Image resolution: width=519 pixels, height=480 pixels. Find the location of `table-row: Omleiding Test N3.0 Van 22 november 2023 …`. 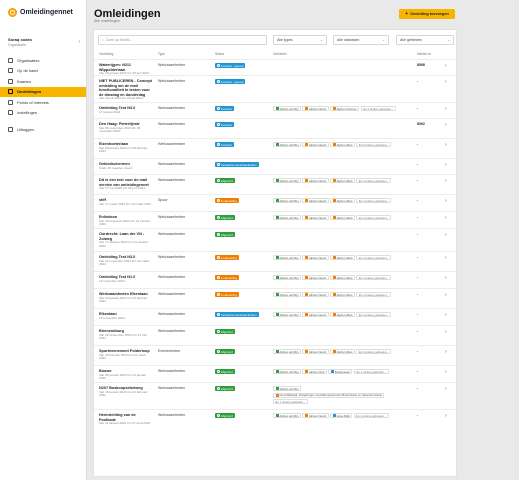

table-row: Omleiding Test N3.0 Van 22 november 2023 … is located at coordinates (276, 261).